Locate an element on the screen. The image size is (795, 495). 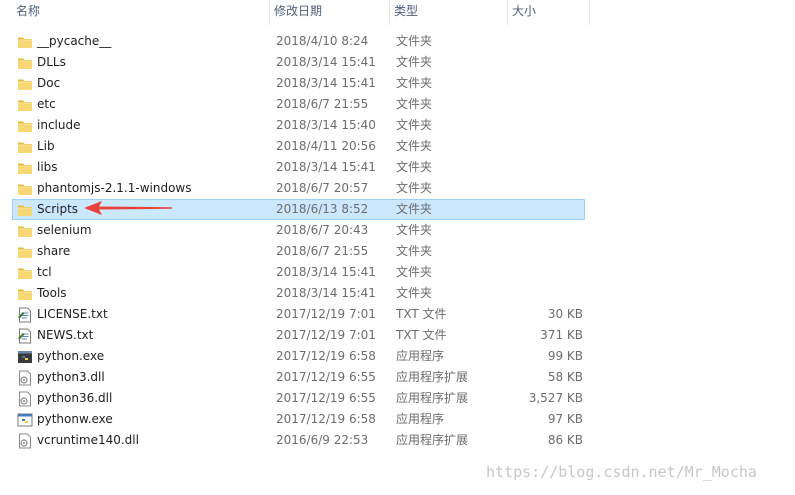
file-size: 97 KB is located at coordinates (565, 419).